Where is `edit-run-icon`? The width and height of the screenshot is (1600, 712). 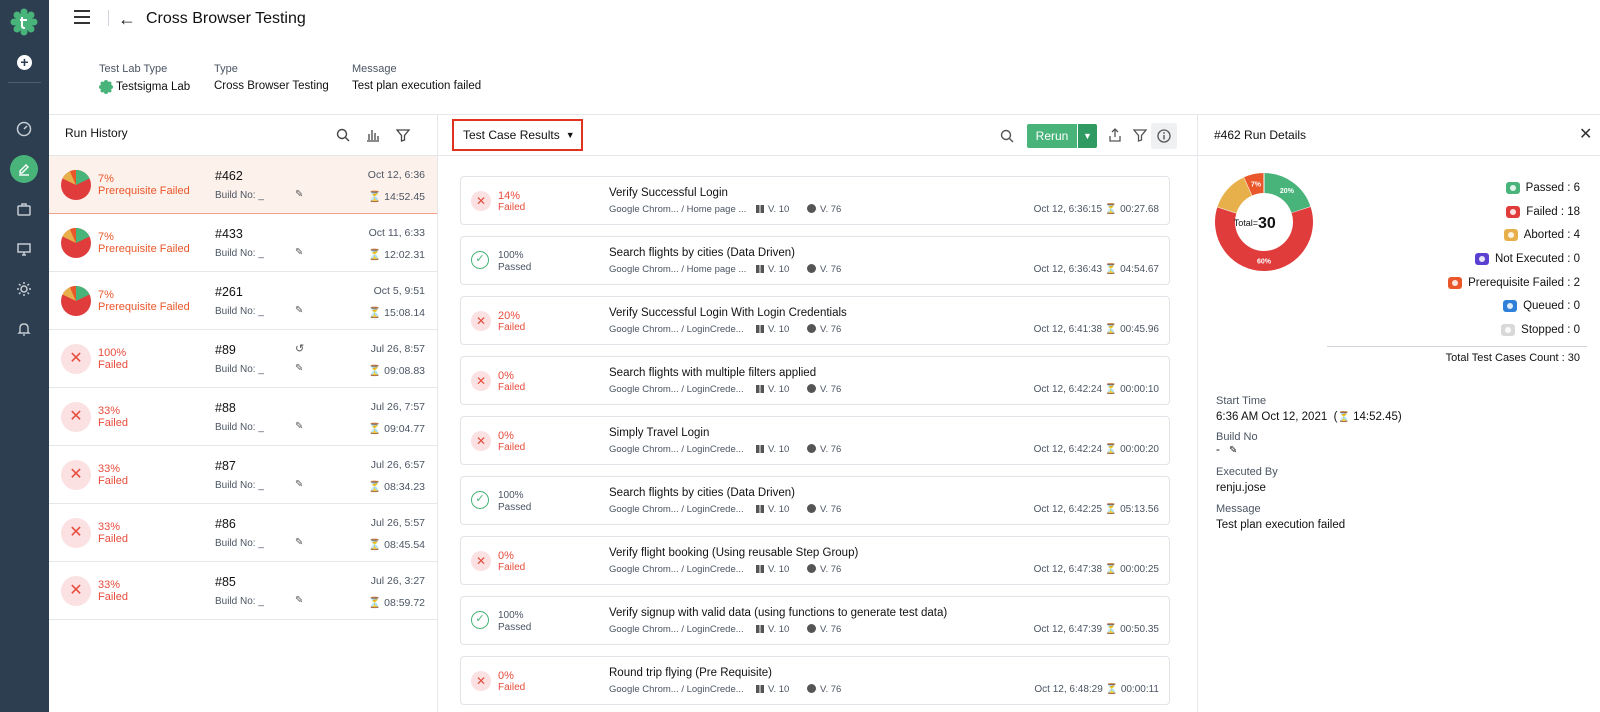 edit-run-icon is located at coordinates (24, 169).